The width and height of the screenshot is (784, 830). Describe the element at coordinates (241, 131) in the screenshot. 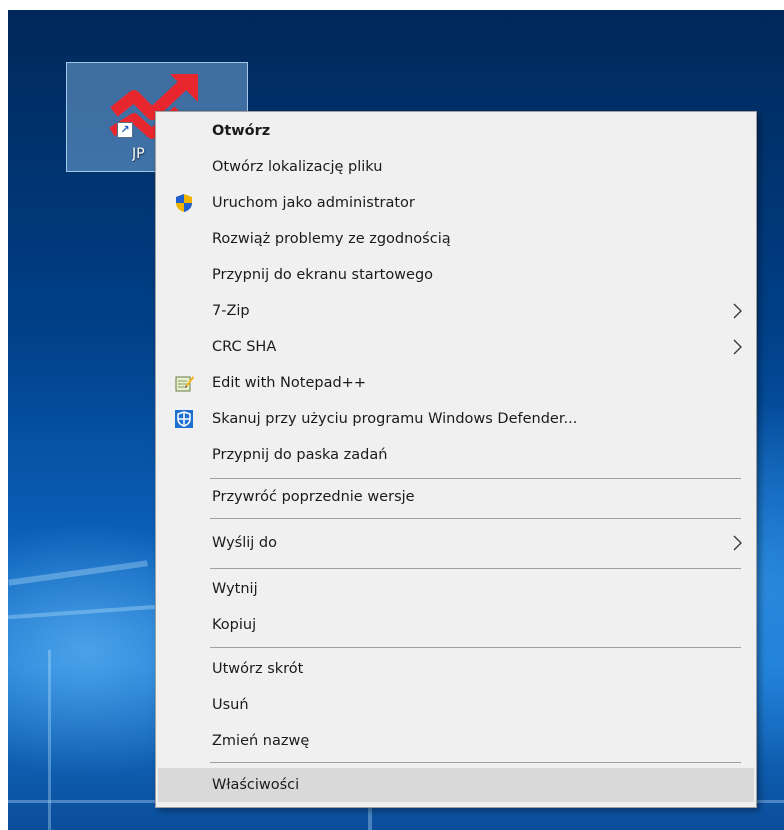

I see `menu-item-label: Otwórz` at that location.